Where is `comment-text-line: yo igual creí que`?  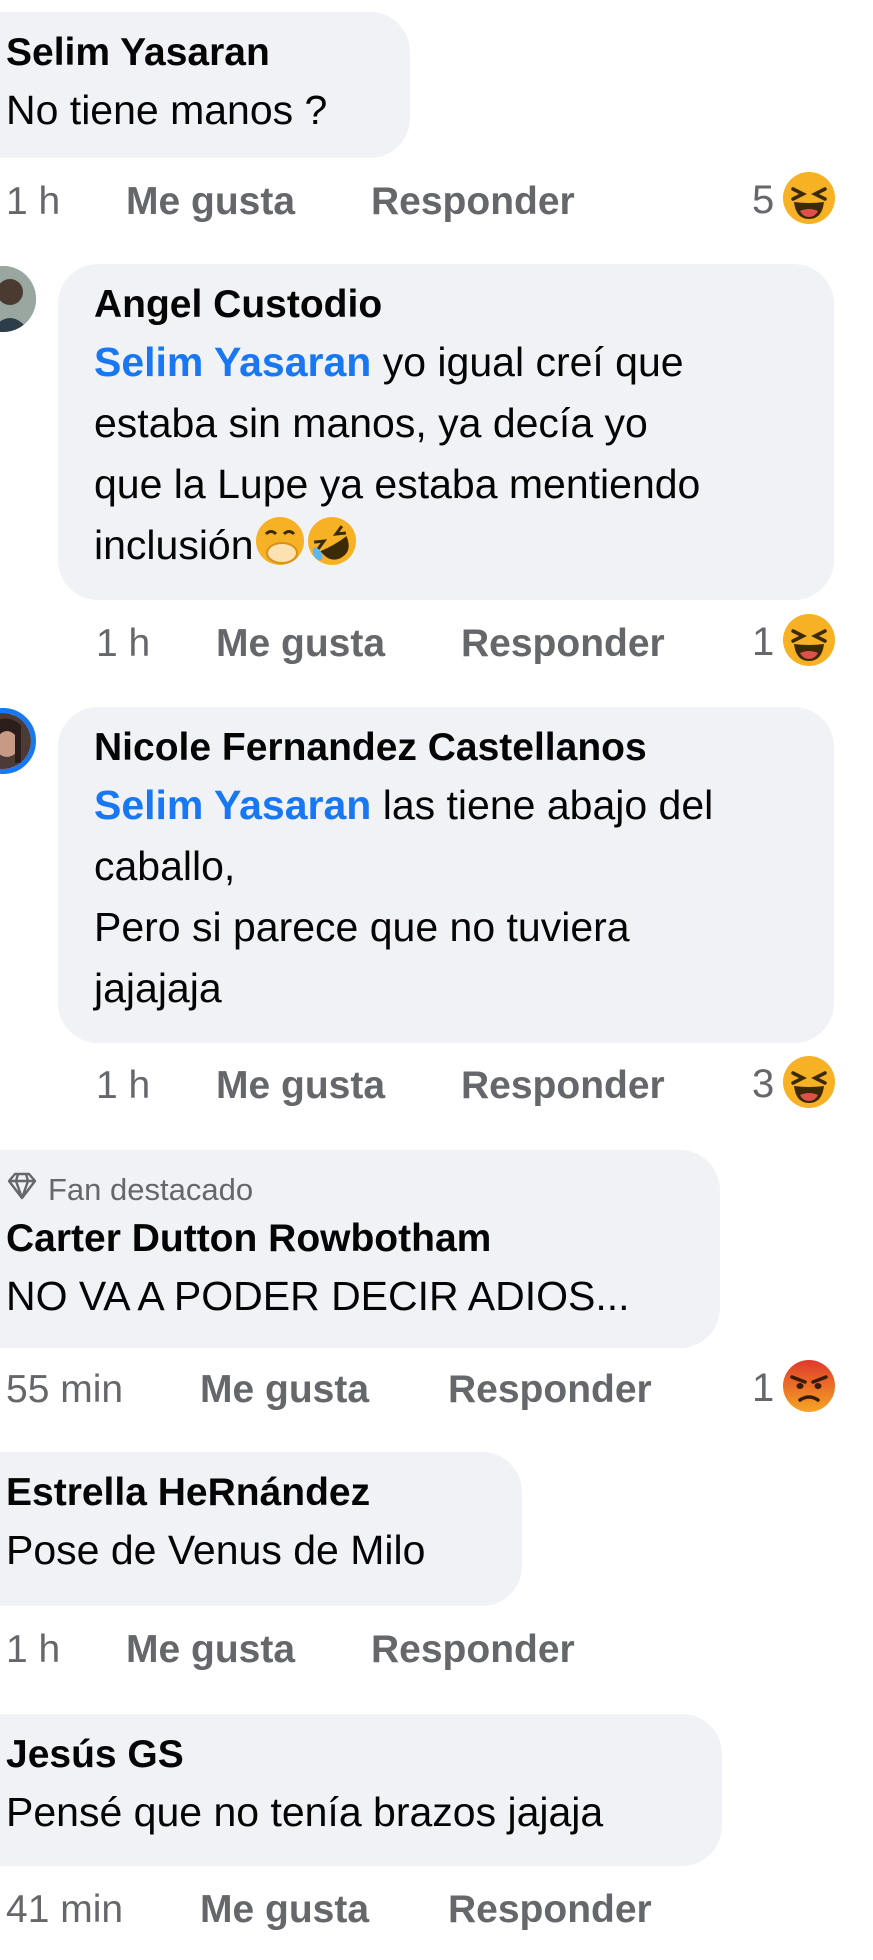
comment-text-line: yo igual creí que is located at coordinates (527, 362).